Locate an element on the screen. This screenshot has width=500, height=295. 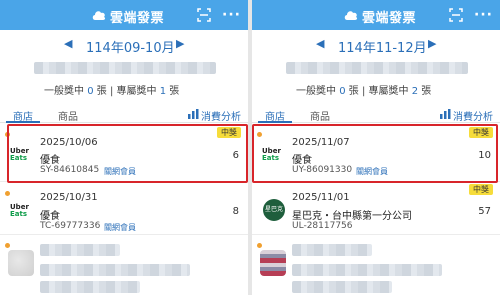
merchant-name: 優食 is located at coordinates (50, 216).